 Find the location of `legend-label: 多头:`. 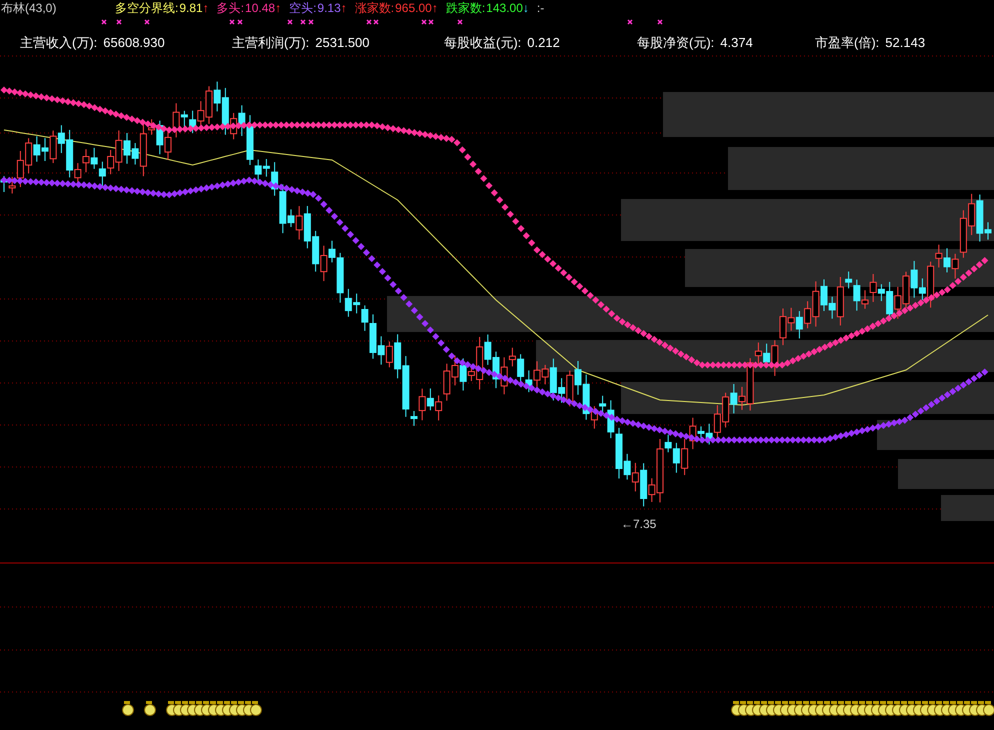

legend-label: 多头: is located at coordinates (230, 8).